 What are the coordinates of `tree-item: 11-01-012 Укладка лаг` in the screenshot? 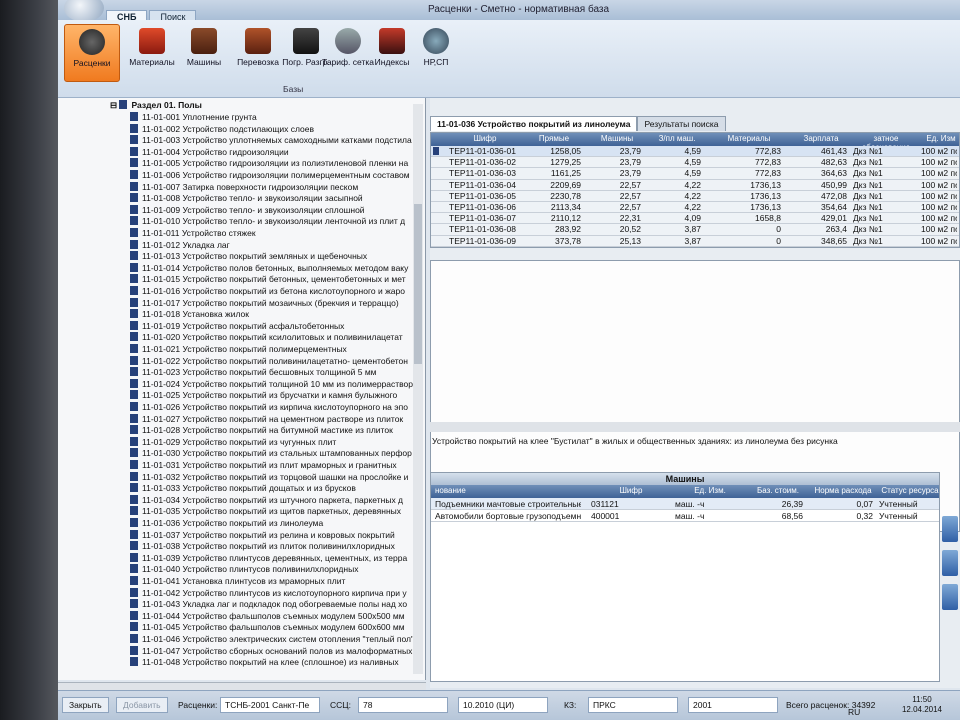 It's located at (180, 245).